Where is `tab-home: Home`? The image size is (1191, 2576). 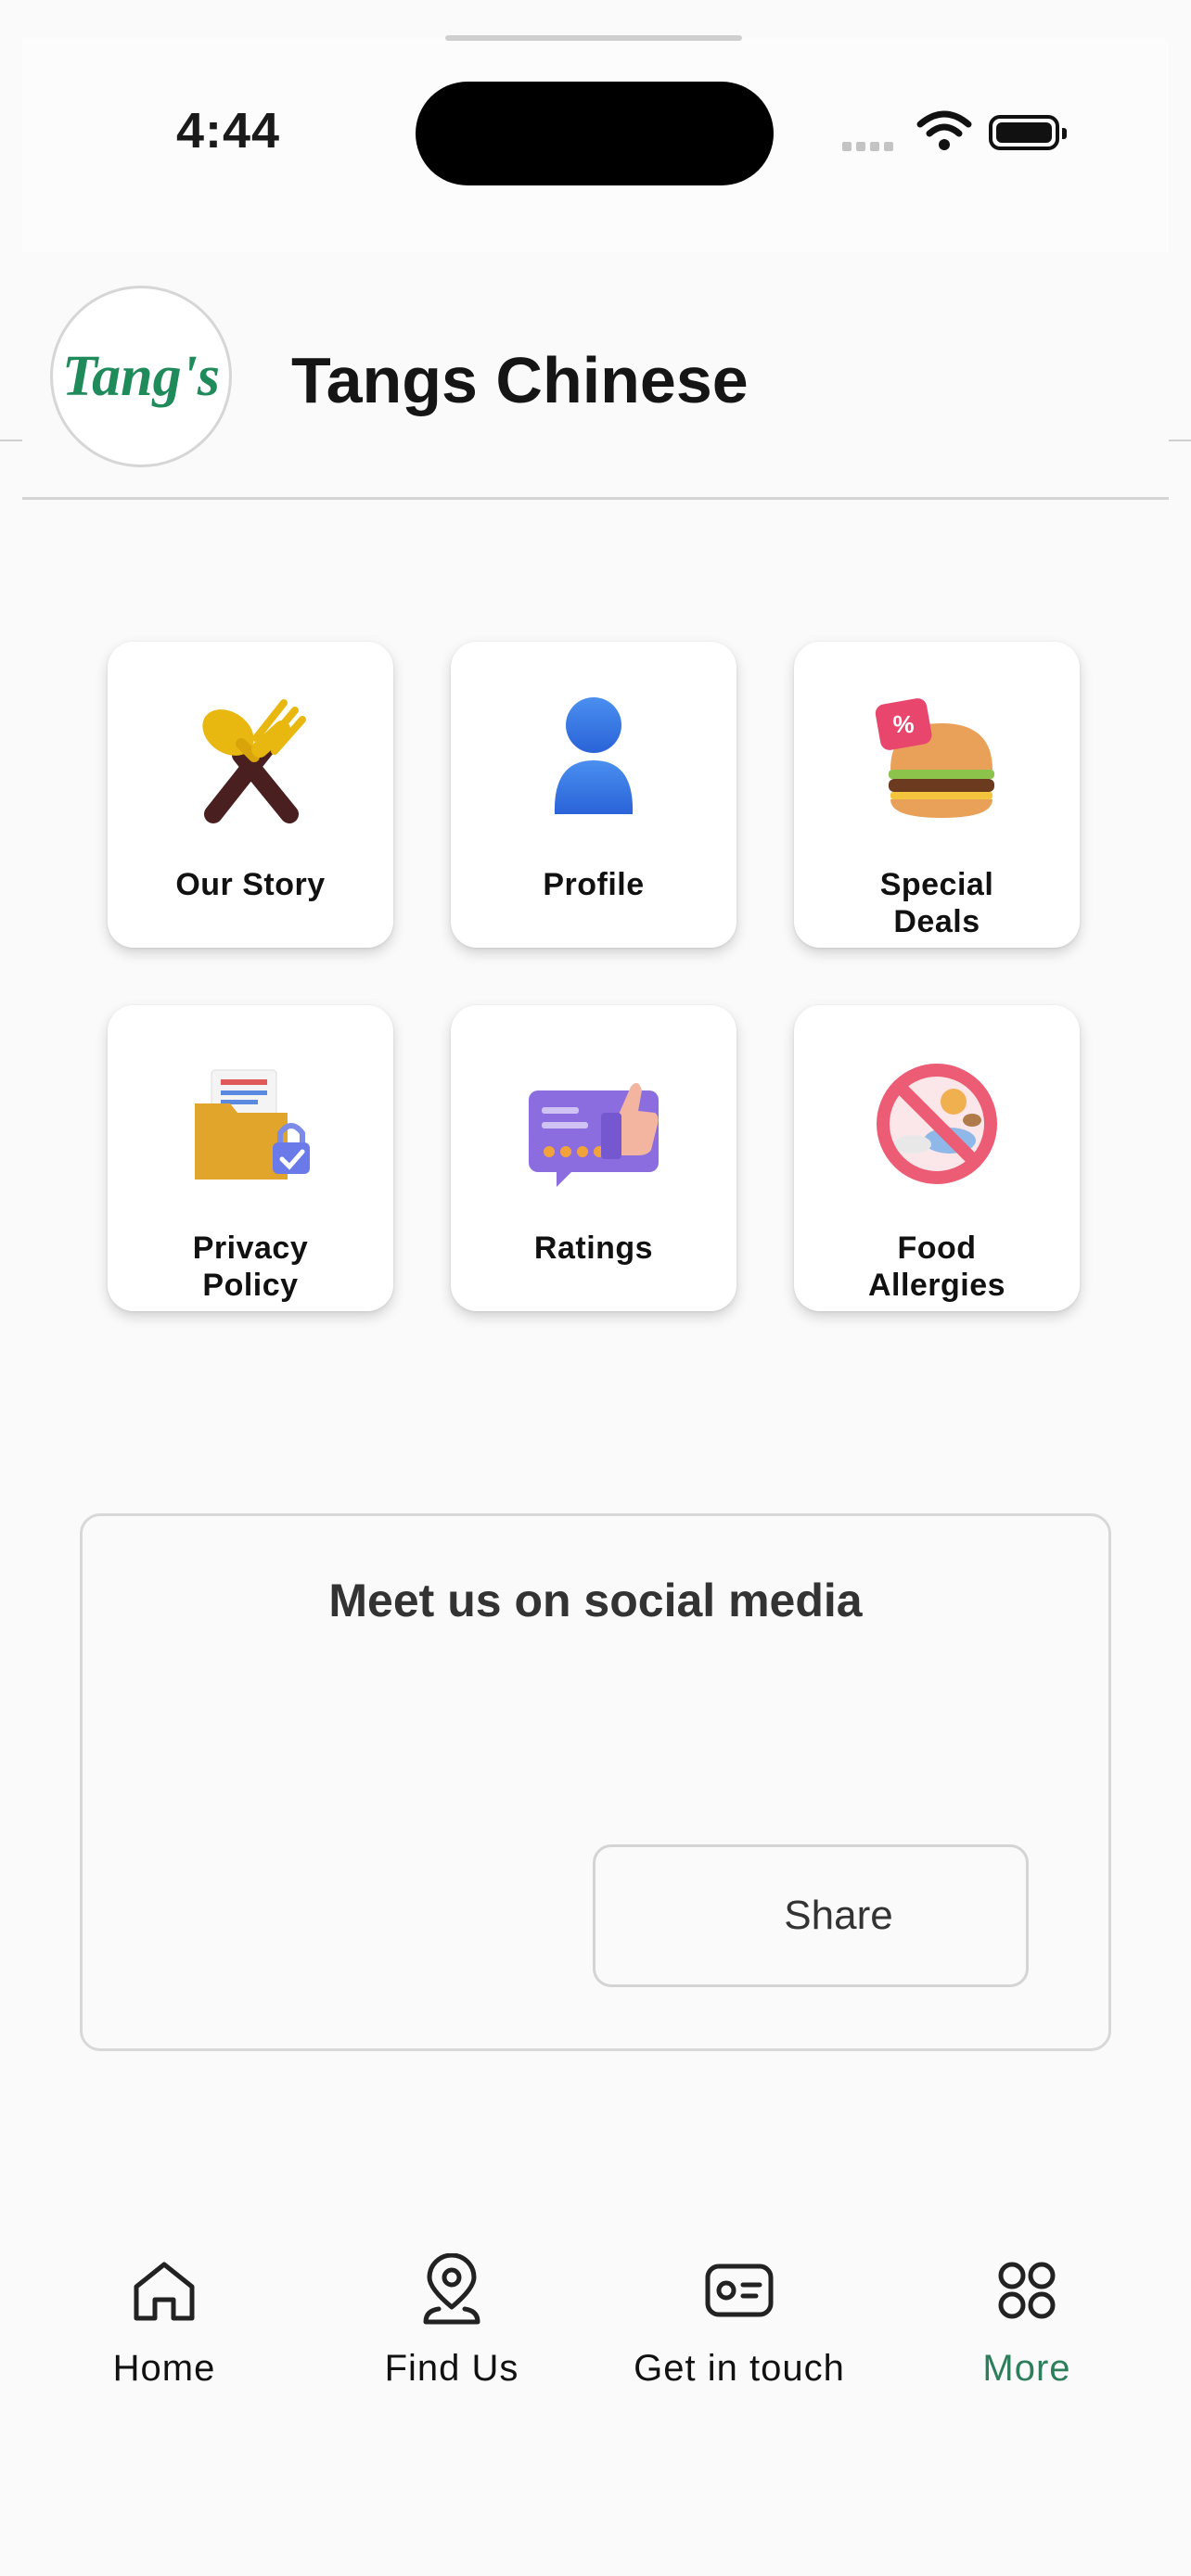
tab-home: Home is located at coordinates (164, 2323).